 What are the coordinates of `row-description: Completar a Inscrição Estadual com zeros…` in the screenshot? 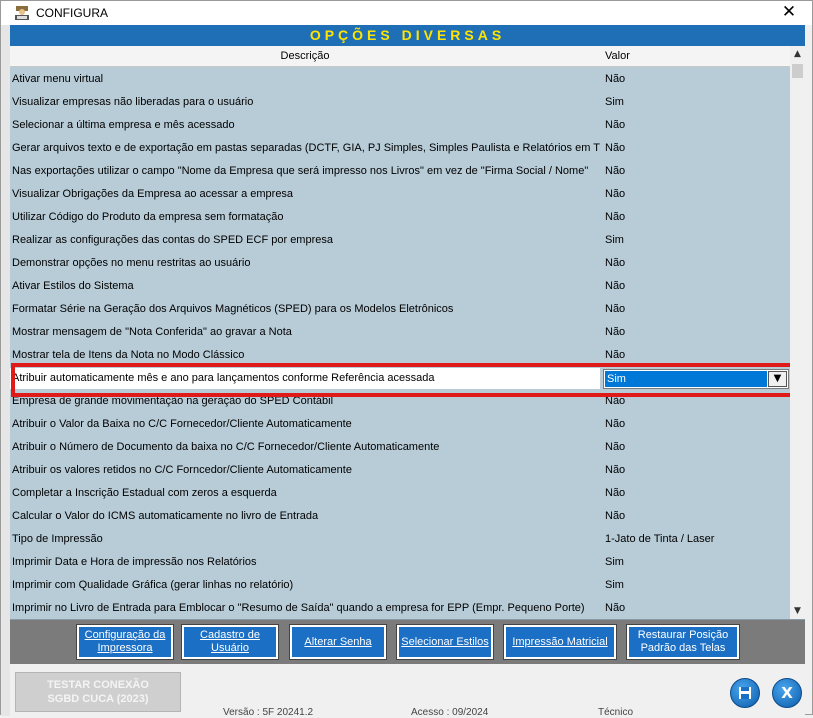 It's located at (144, 493).